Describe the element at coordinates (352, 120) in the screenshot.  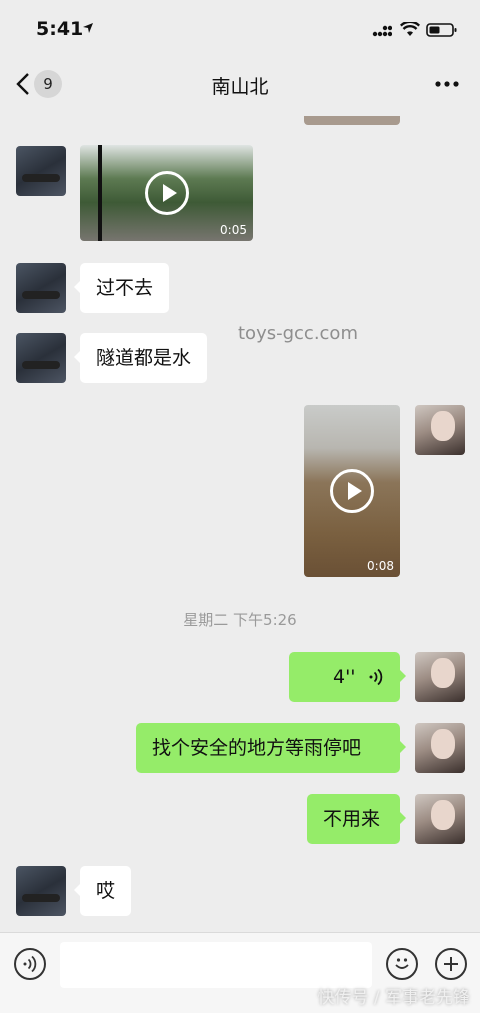
I see `previous-message-fragment` at that location.